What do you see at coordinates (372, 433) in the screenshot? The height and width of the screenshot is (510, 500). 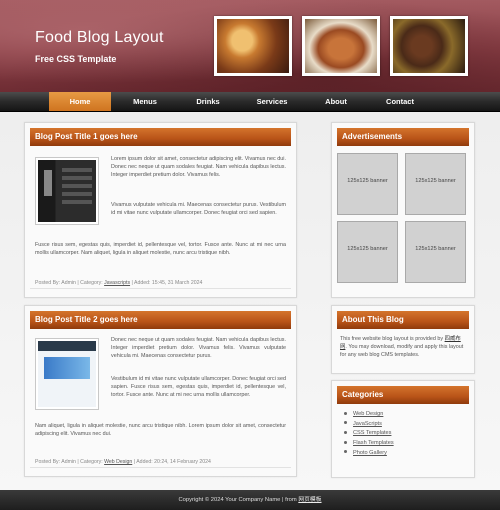 I see `category-link: CSS Templates` at bounding box center [372, 433].